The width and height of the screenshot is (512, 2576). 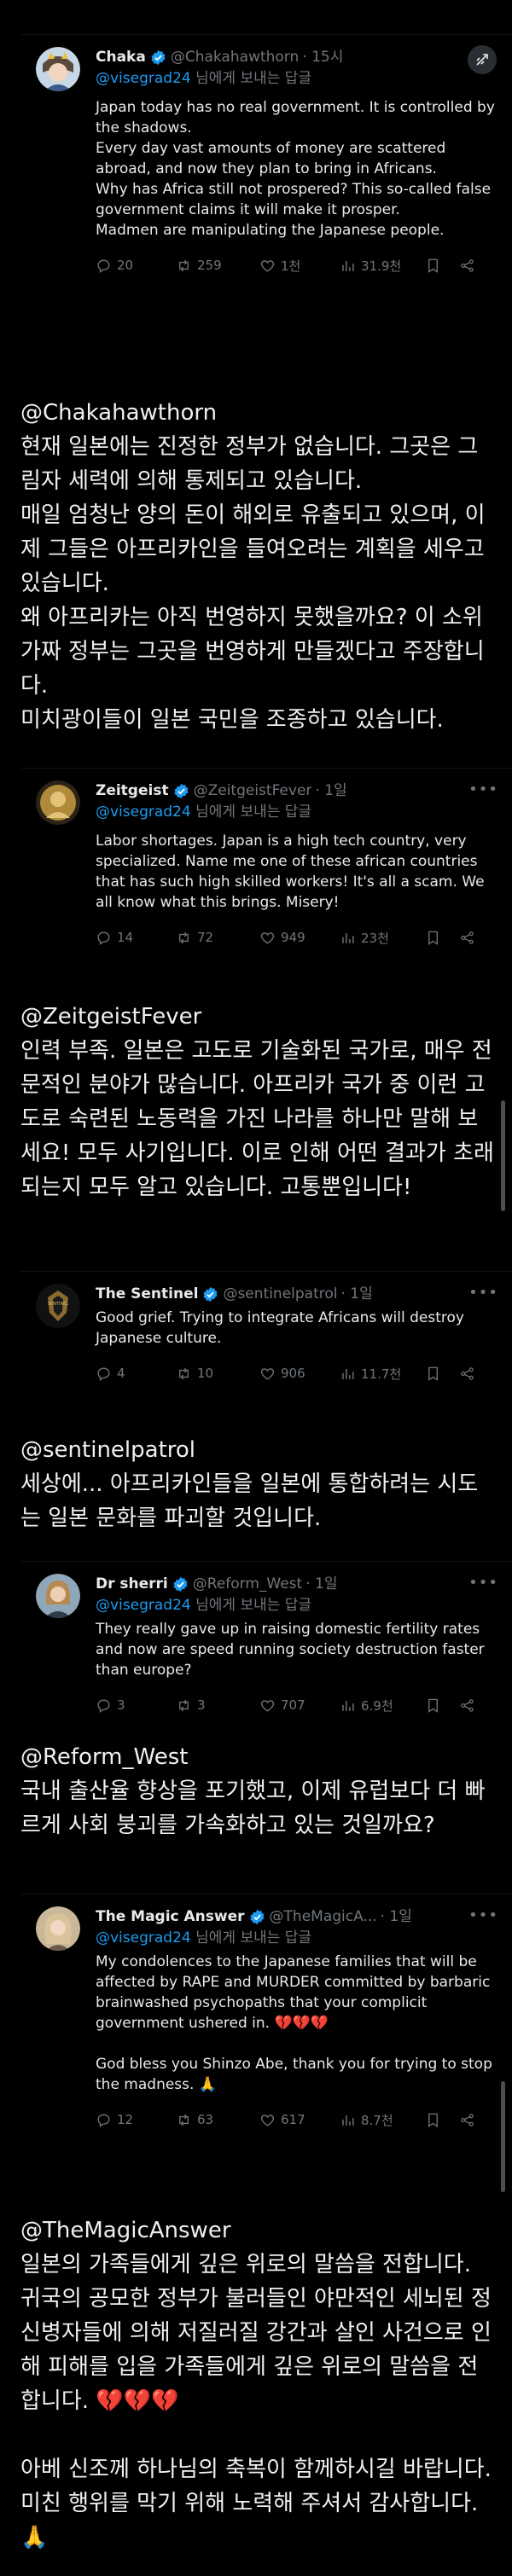 I want to click on reply-button: 4, so click(x=136, y=1374).